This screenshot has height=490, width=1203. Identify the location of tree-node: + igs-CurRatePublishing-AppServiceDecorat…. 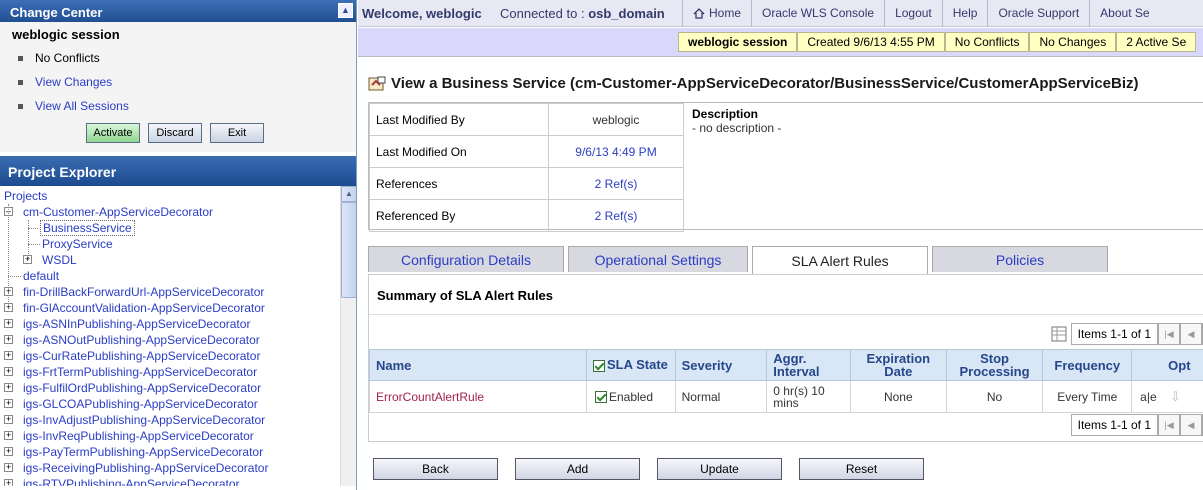
(170, 356).